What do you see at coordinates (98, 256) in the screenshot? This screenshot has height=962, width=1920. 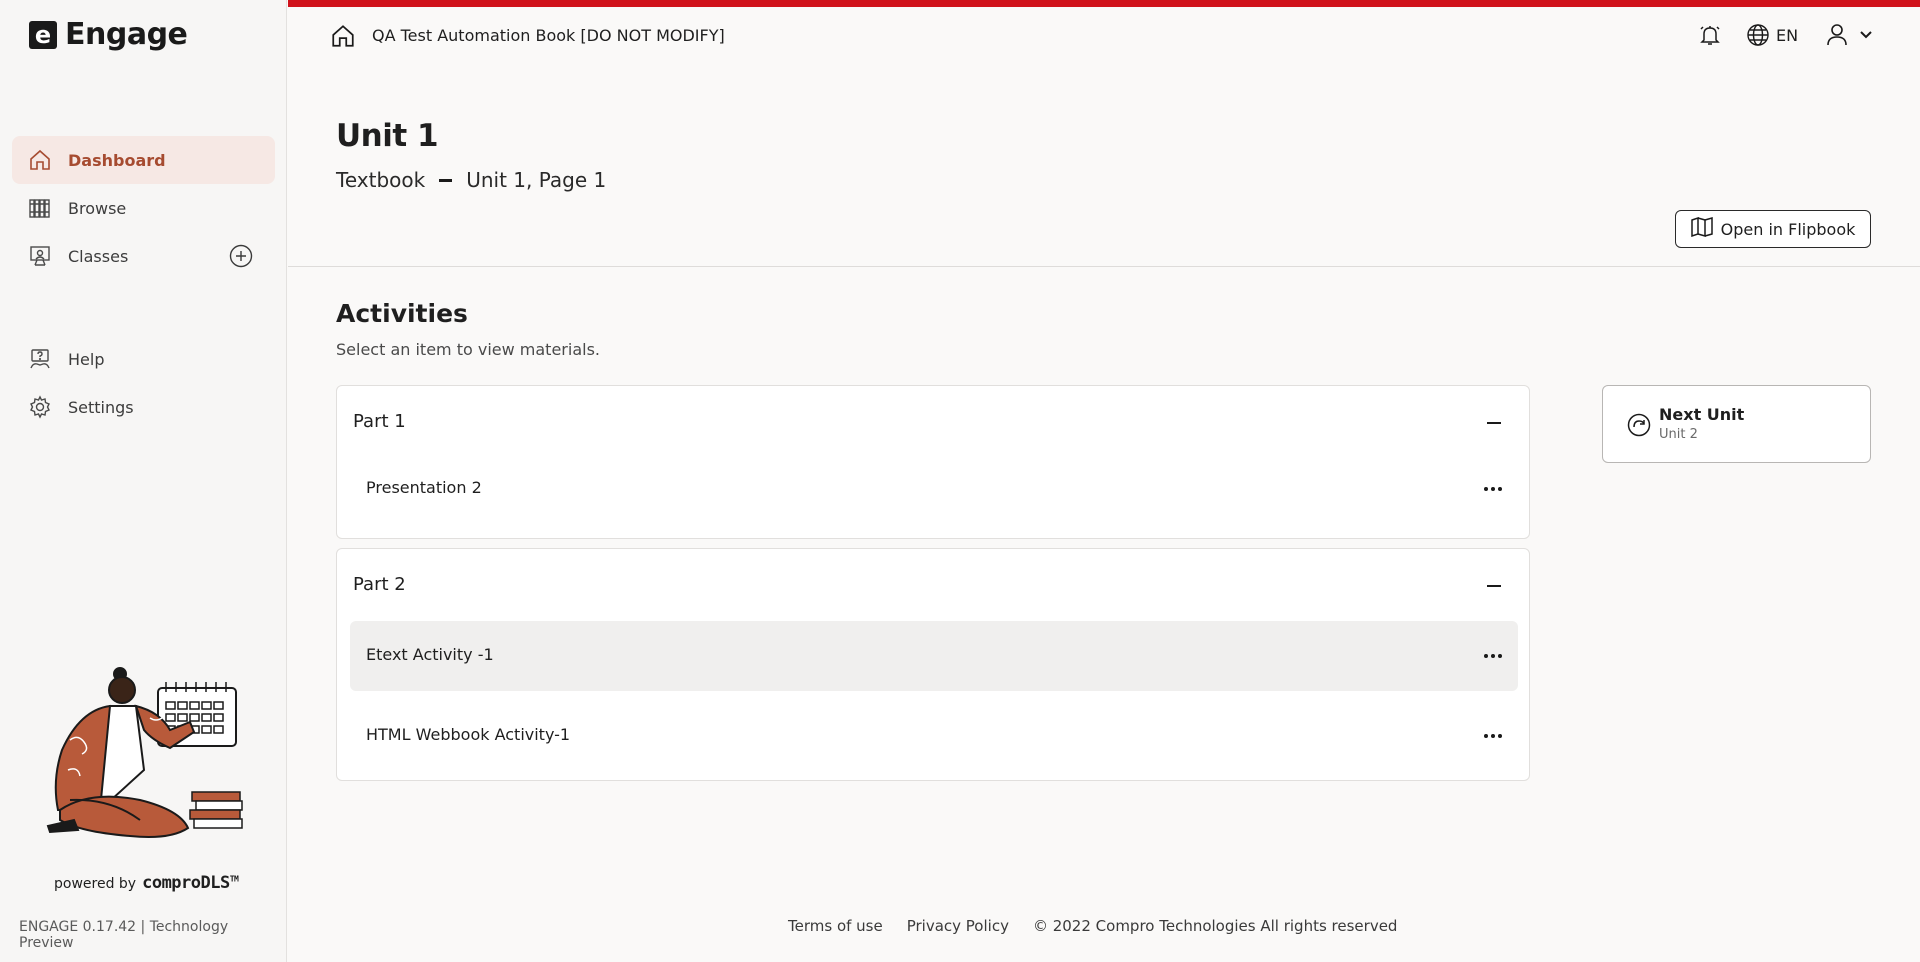 I see `sidebar-item-label: Classes` at bounding box center [98, 256].